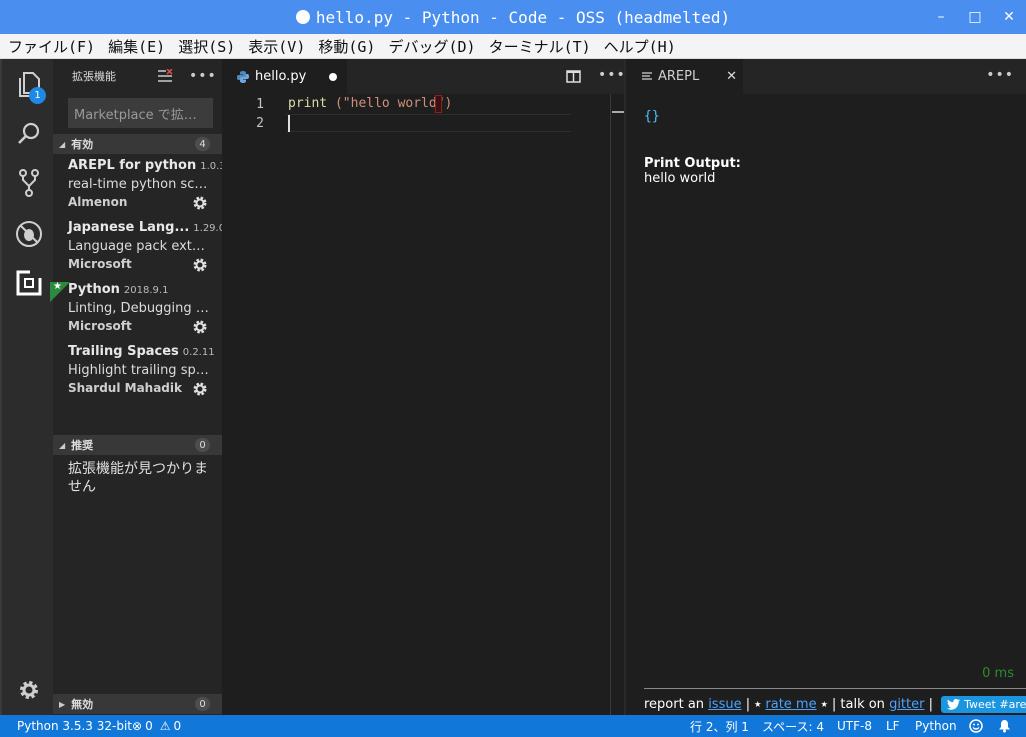 The height and width of the screenshot is (737, 1026). What do you see at coordinates (51, 46) in the screenshot?
I see `menu-file: ファイル(F)` at bounding box center [51, 46].